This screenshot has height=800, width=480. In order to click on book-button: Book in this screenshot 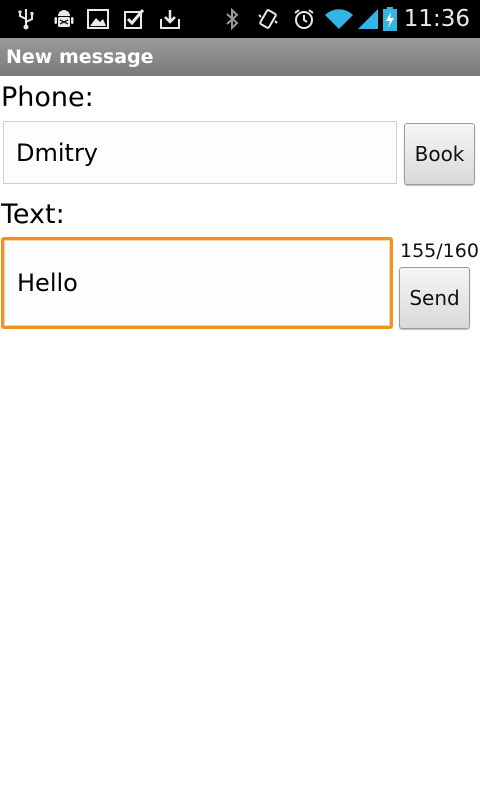, I will do `click(439, 154)`.